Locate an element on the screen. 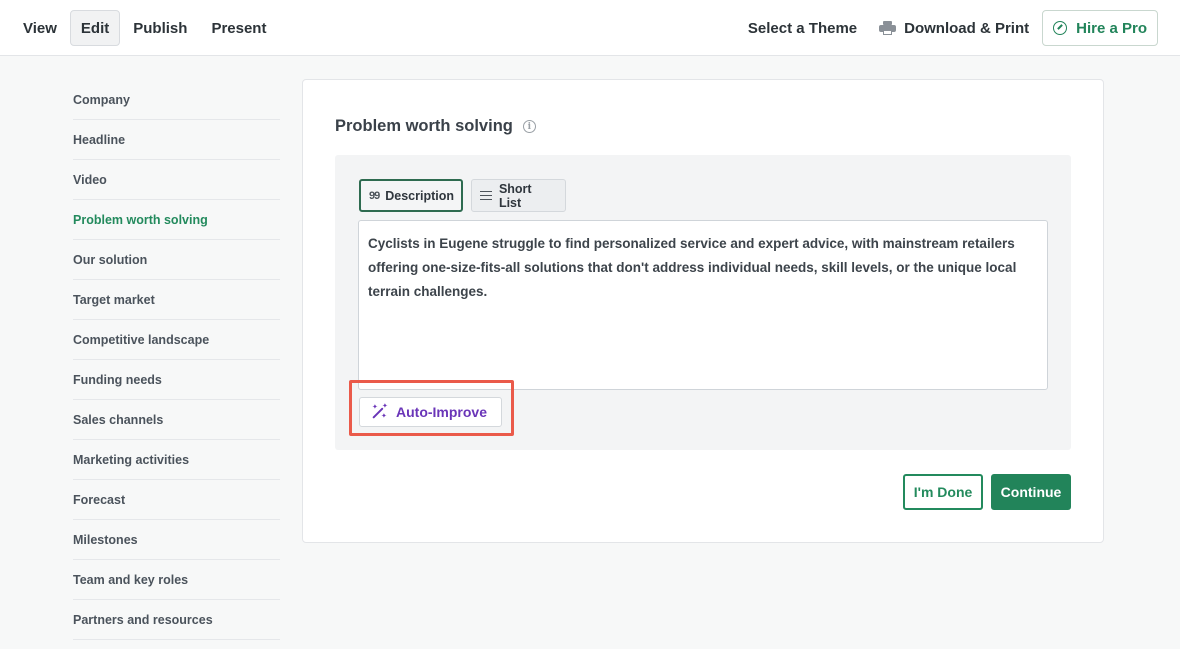 The image size is (1180, 649). sidebar-item-video: Video is located at coordinates (176, 180).